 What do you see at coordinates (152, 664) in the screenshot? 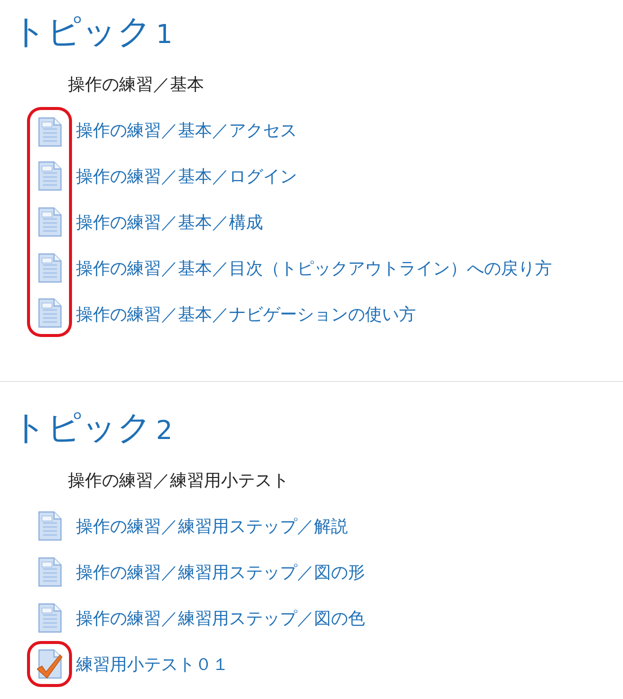
I see `activity-link: 練習用小テスト０１` at bounding box center [152, 664].